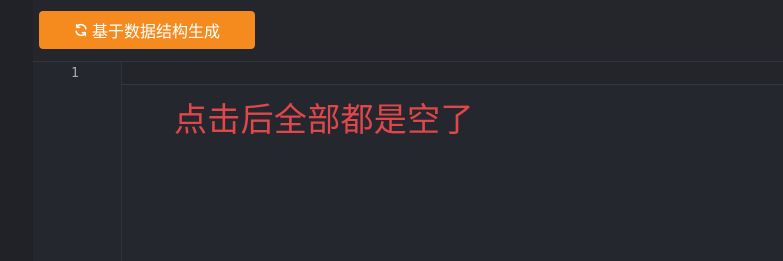 This screenshot has width=783, height=261. I want to click on annotation-text: 点击后全部都是空了, so click(324, 119).